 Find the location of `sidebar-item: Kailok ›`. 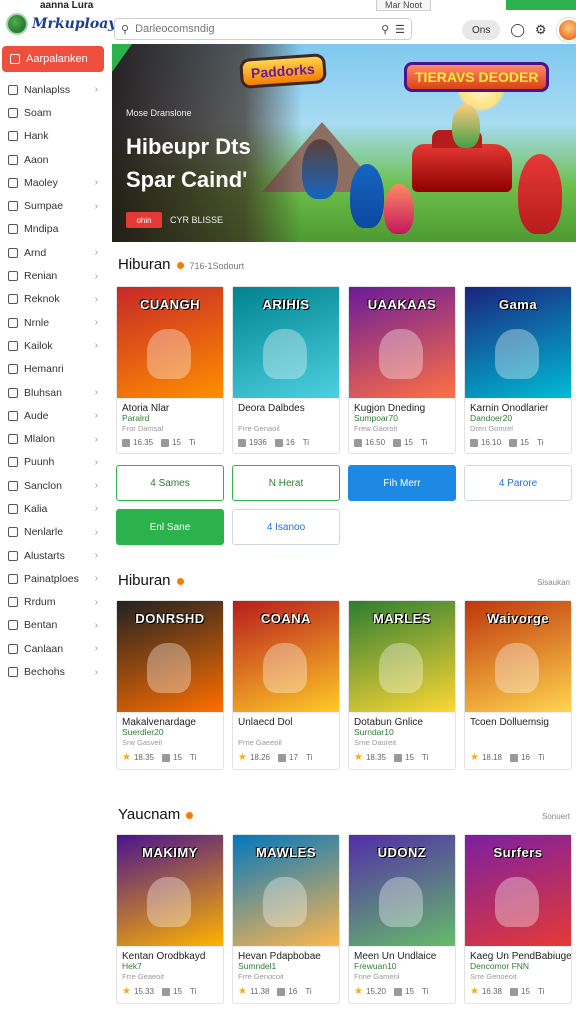

sidebar-item: Kailok › is located at coordinates (54, 345).